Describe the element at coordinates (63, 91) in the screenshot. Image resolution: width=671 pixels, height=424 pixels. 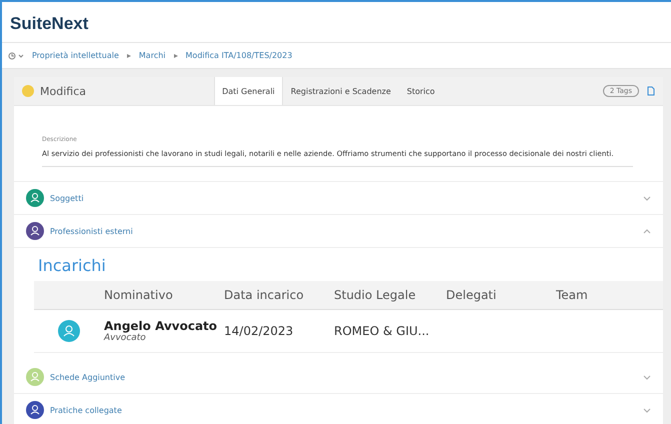
I see `card-title: Modifica` at that location.